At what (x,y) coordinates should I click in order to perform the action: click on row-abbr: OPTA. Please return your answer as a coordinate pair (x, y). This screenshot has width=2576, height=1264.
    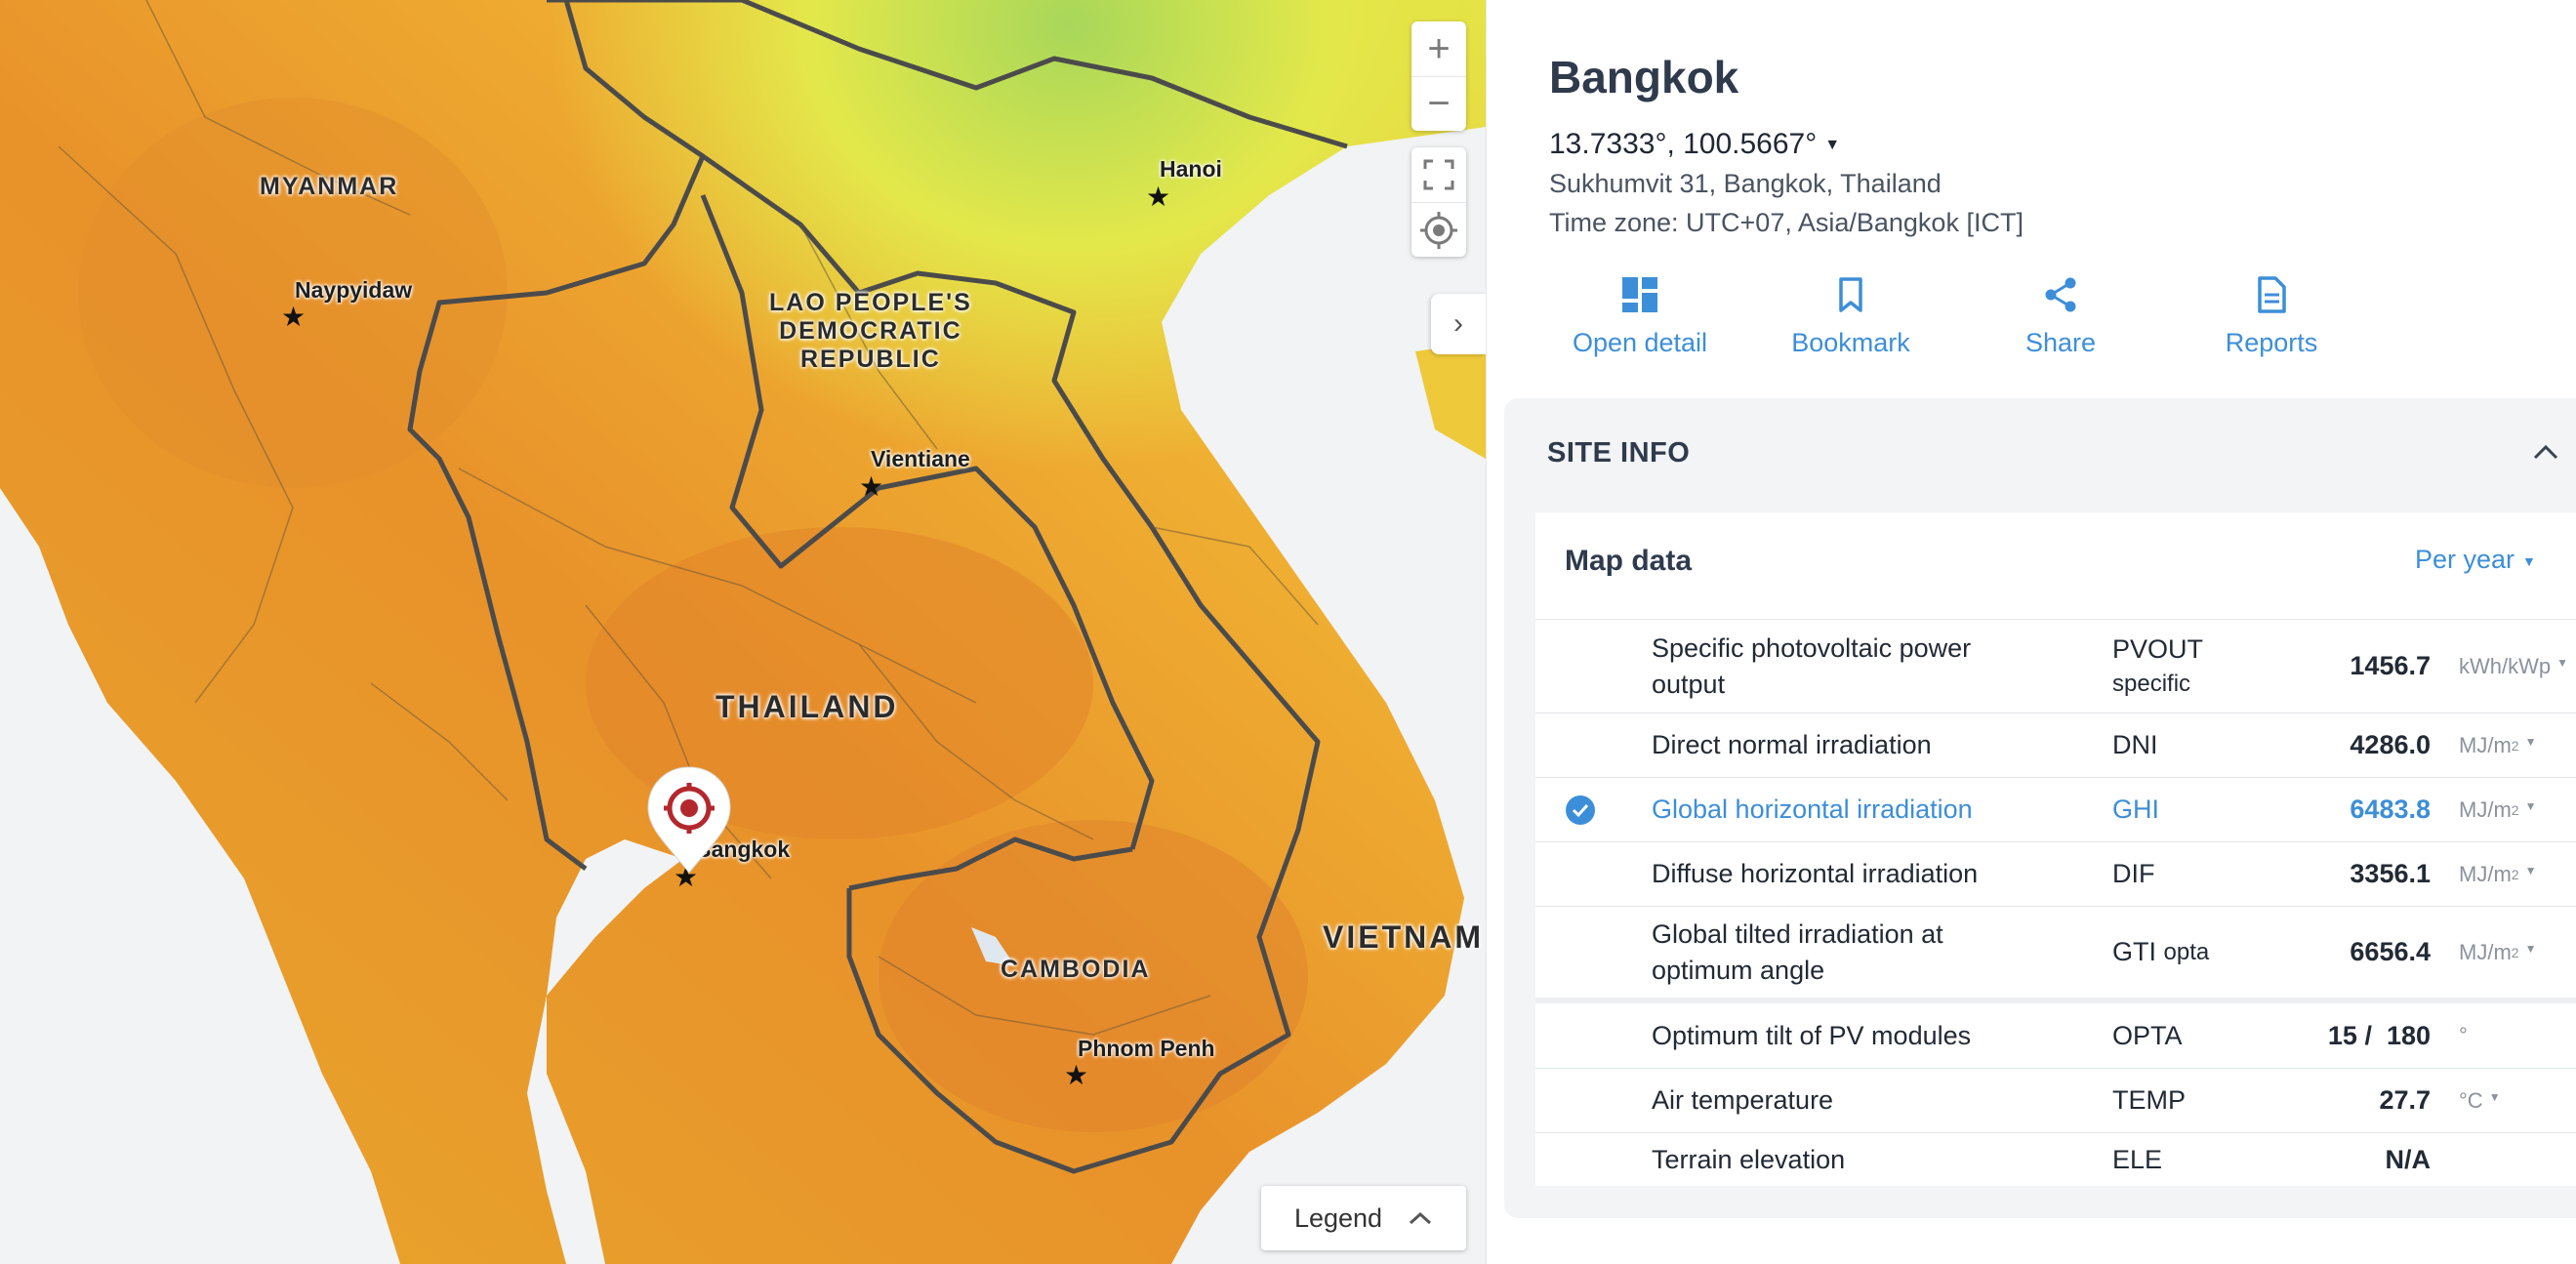
    Looking at the image, I should click on (2147, 1035).